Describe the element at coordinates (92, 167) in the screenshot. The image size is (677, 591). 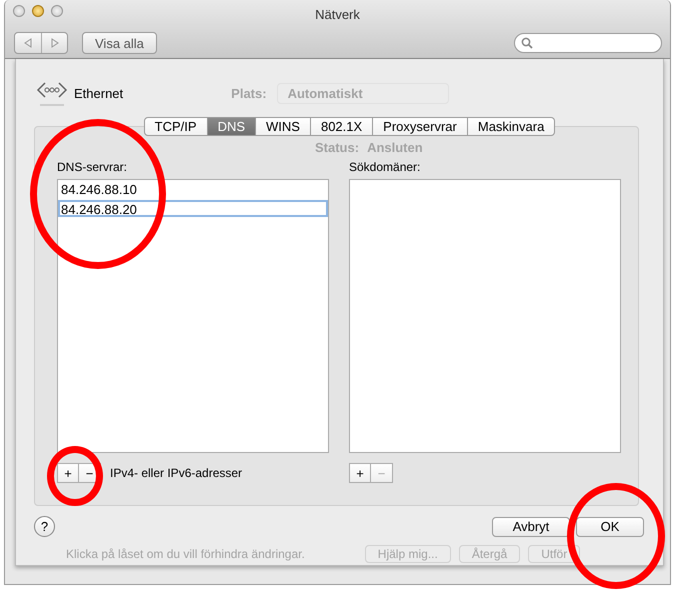
I see `dns-servers-label: DNS-servrar:` at that location.